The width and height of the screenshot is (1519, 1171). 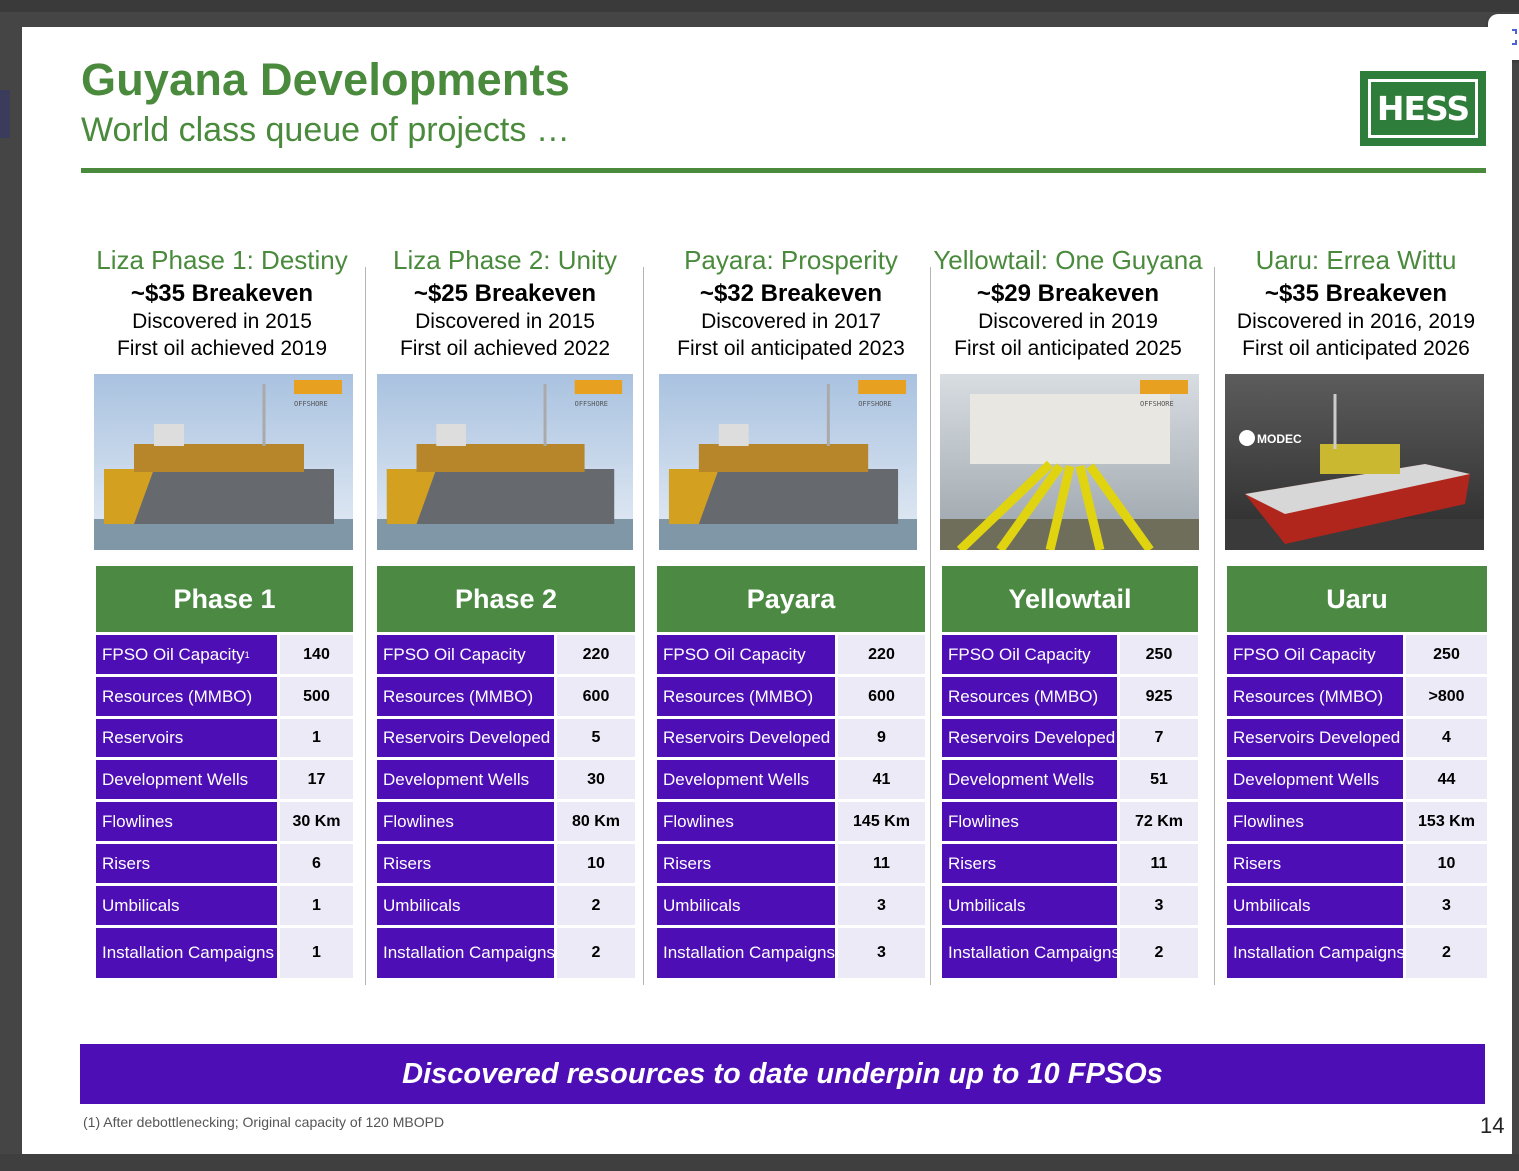 What do you see at coordinates (316, 696) in the screenshot?
I see `row-value: 500` at bounding box center [316, 696].